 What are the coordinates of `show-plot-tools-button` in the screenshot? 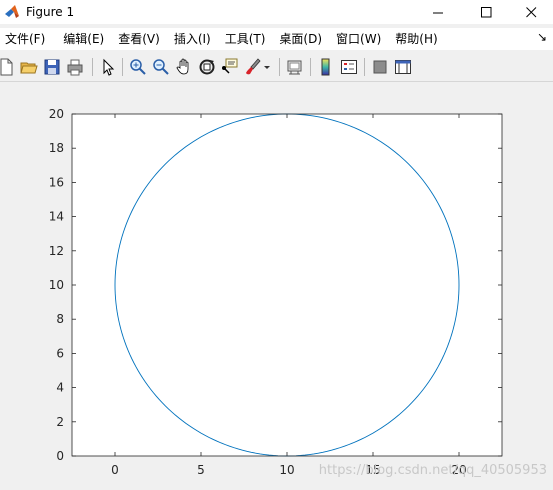 It's located at (403, 67).